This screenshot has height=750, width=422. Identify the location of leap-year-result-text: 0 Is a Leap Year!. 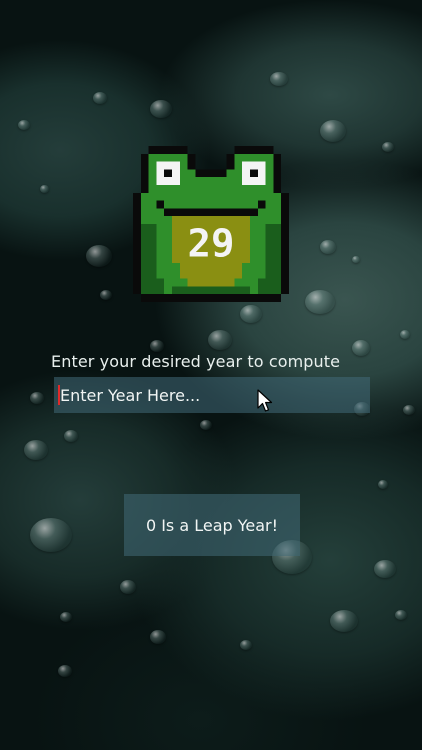
(212, 525).